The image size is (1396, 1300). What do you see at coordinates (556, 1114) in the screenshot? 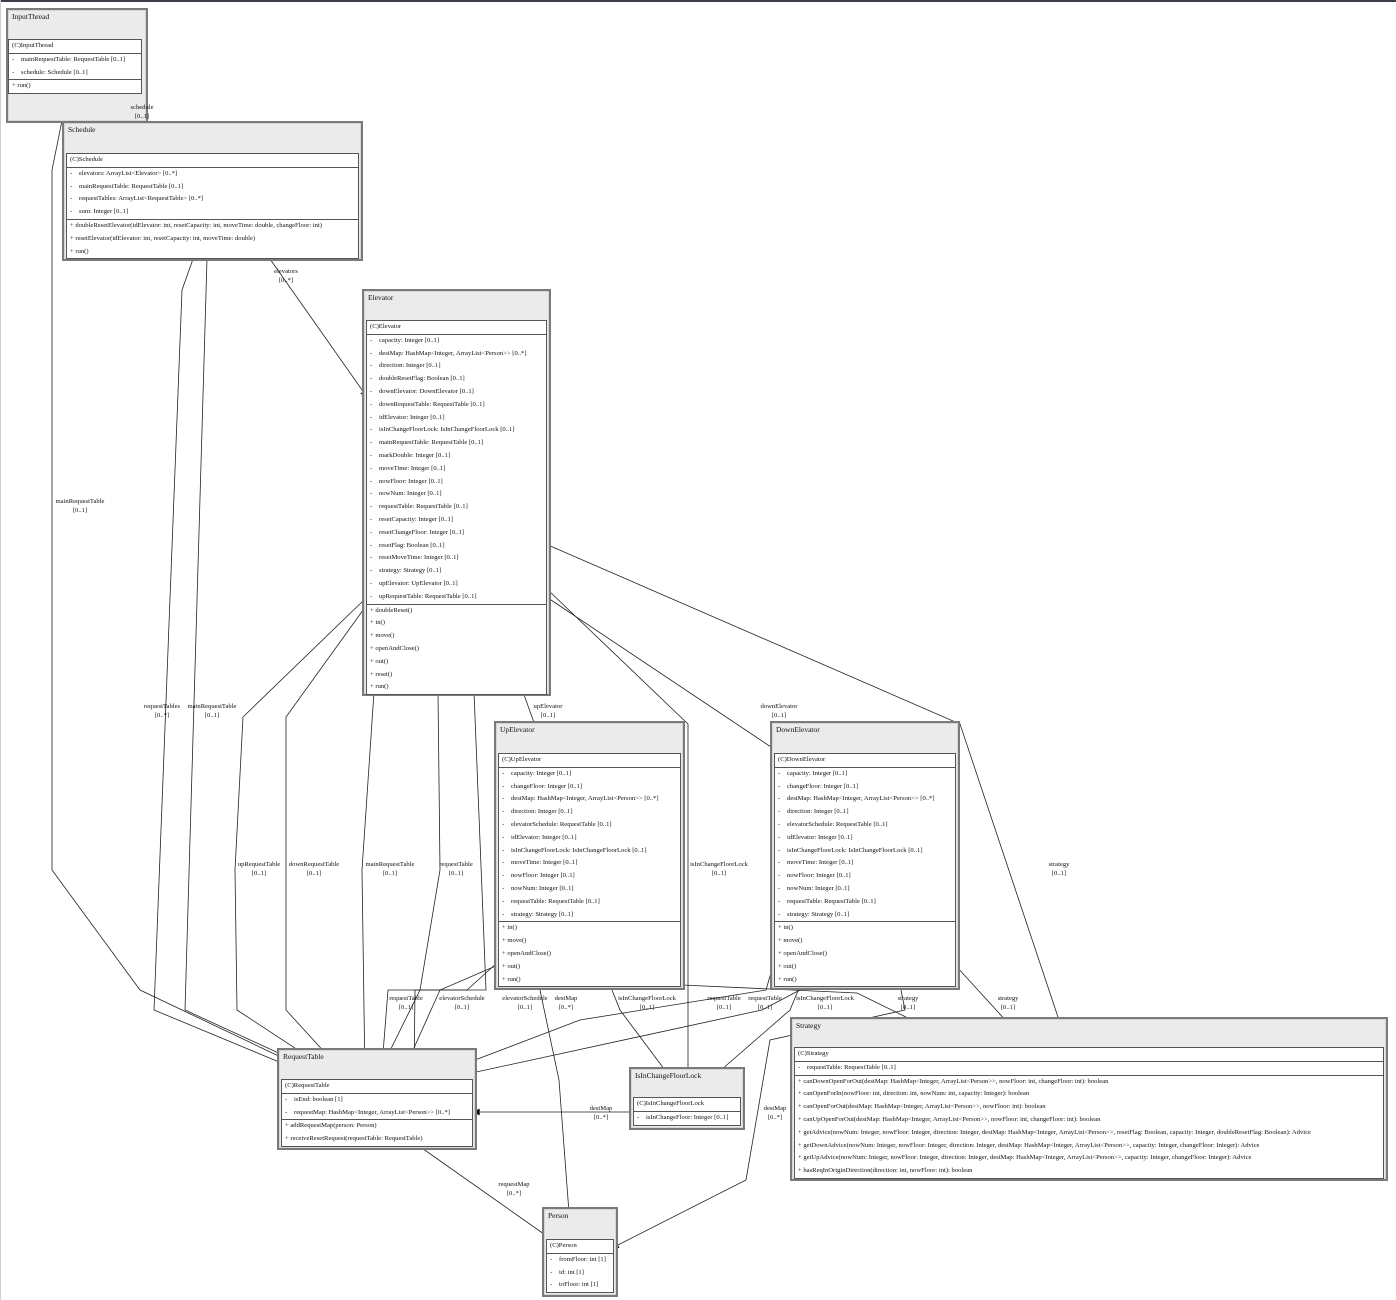
I see `association-dest-map` at bounding box center [556, 1114].